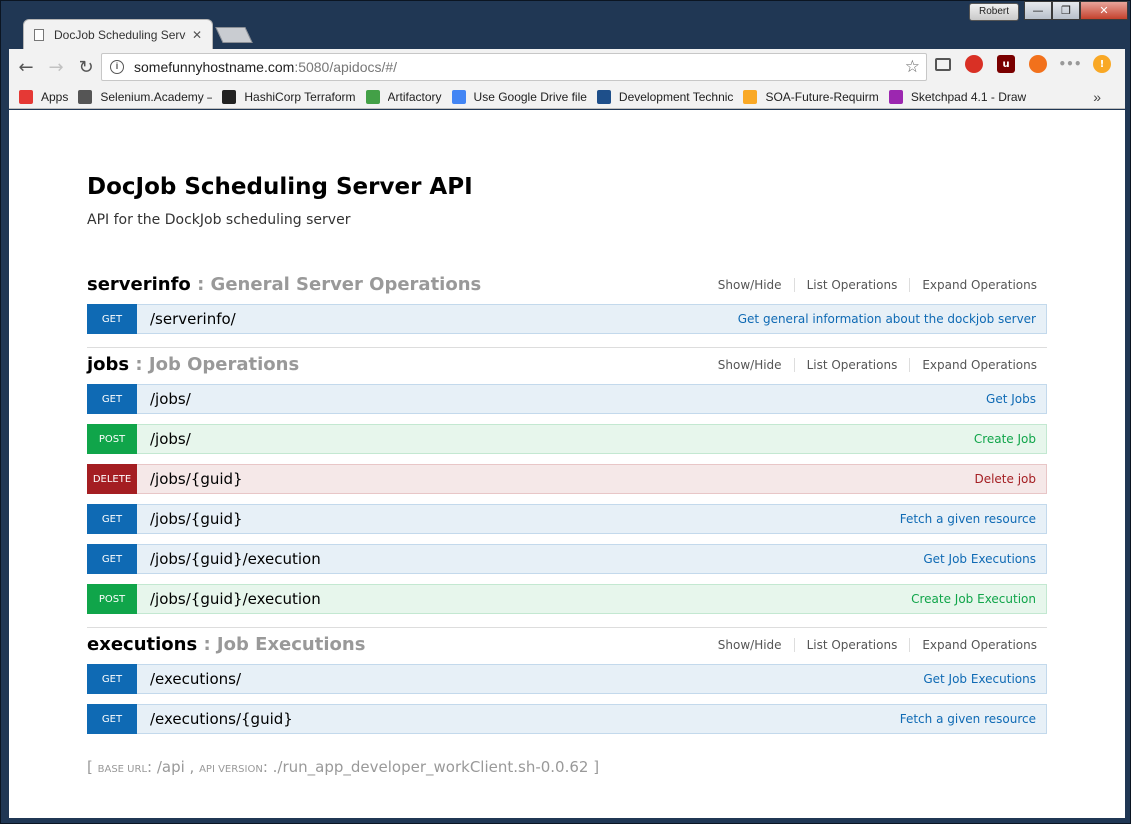 This screenshot has height=824, width=1131. I want to click on dollar-icon, so click(750, 96).